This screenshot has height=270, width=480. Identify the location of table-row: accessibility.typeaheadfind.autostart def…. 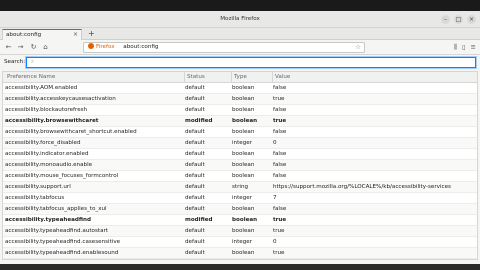
(240, 231).